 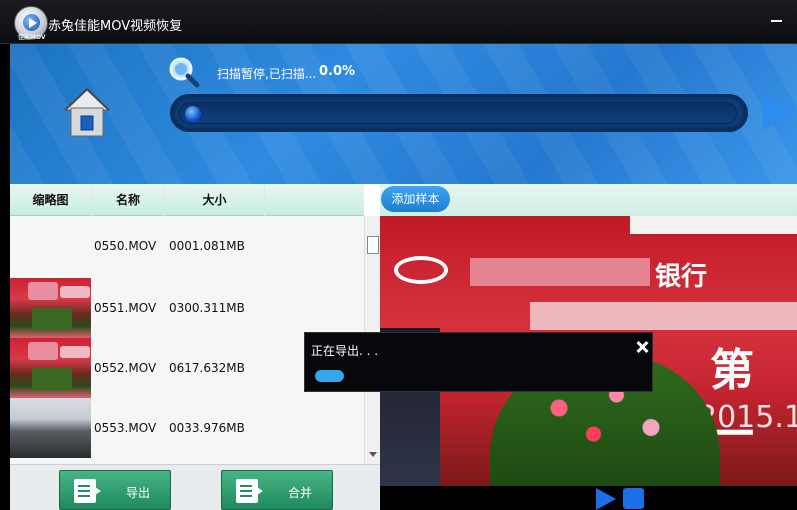 I want to click on title-bar: 佳能MOV 赤兔佳能MOV视频恢复, so click(x=398, y=22).